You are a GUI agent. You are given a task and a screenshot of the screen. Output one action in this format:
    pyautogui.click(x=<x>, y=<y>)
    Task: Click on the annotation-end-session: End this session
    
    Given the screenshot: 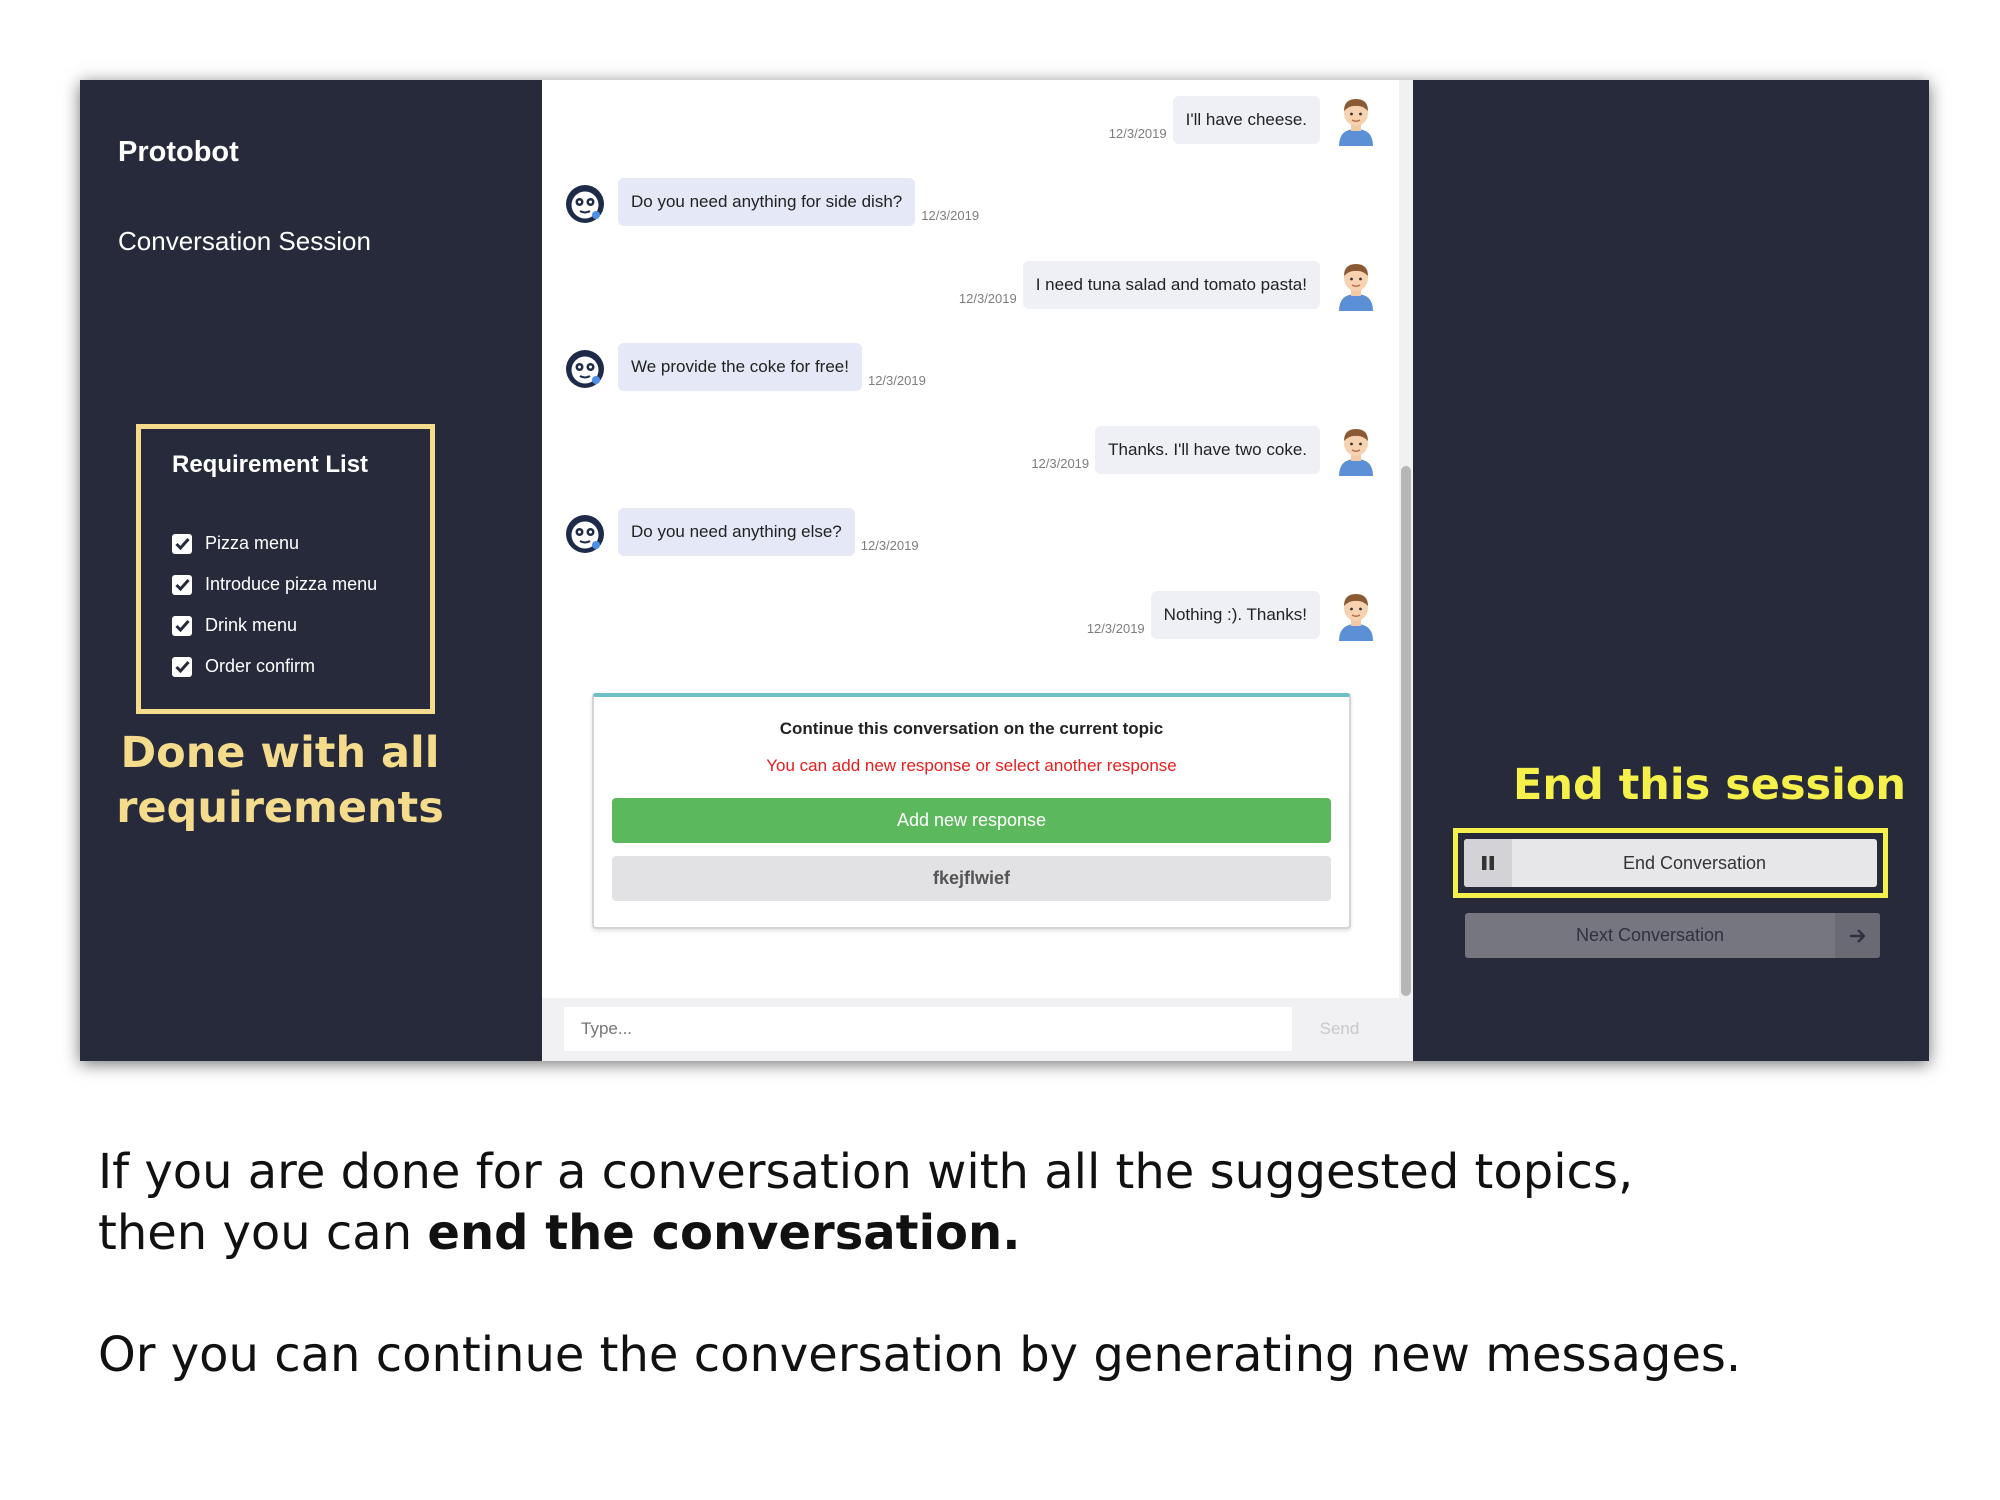 What is the action you would take?
    pyautogui.click(x=1710, y=785)
    